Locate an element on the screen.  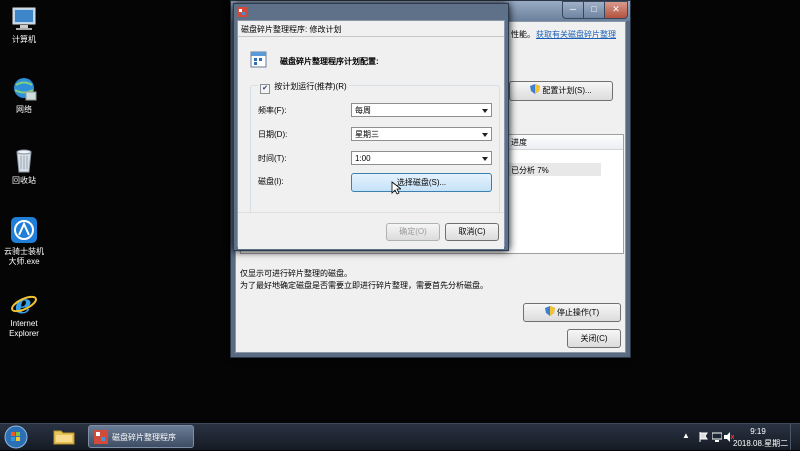
stop-operation-label: 停止操作(T) is located at coordinates (578, 312).